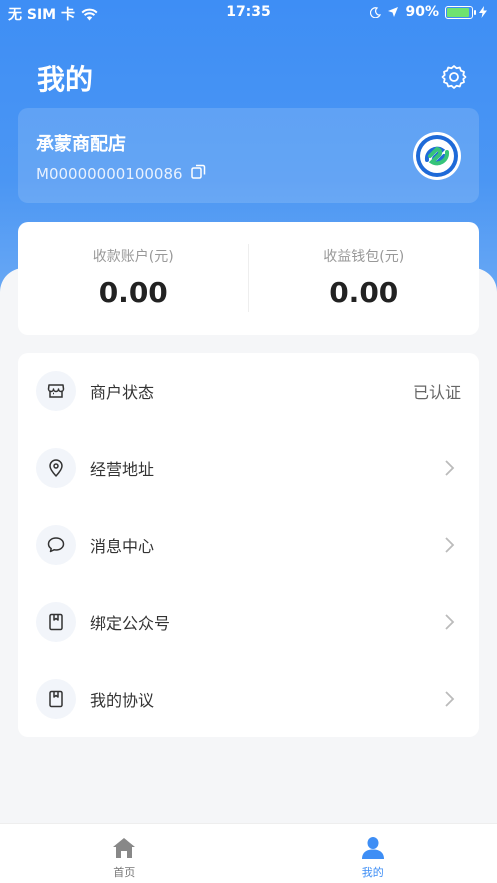 The height and width of the screenshot is (883, 497). Describe the element at coordinates (109, 173) in the screenshot. I see `merchant-id: M00000000100086` at that location.